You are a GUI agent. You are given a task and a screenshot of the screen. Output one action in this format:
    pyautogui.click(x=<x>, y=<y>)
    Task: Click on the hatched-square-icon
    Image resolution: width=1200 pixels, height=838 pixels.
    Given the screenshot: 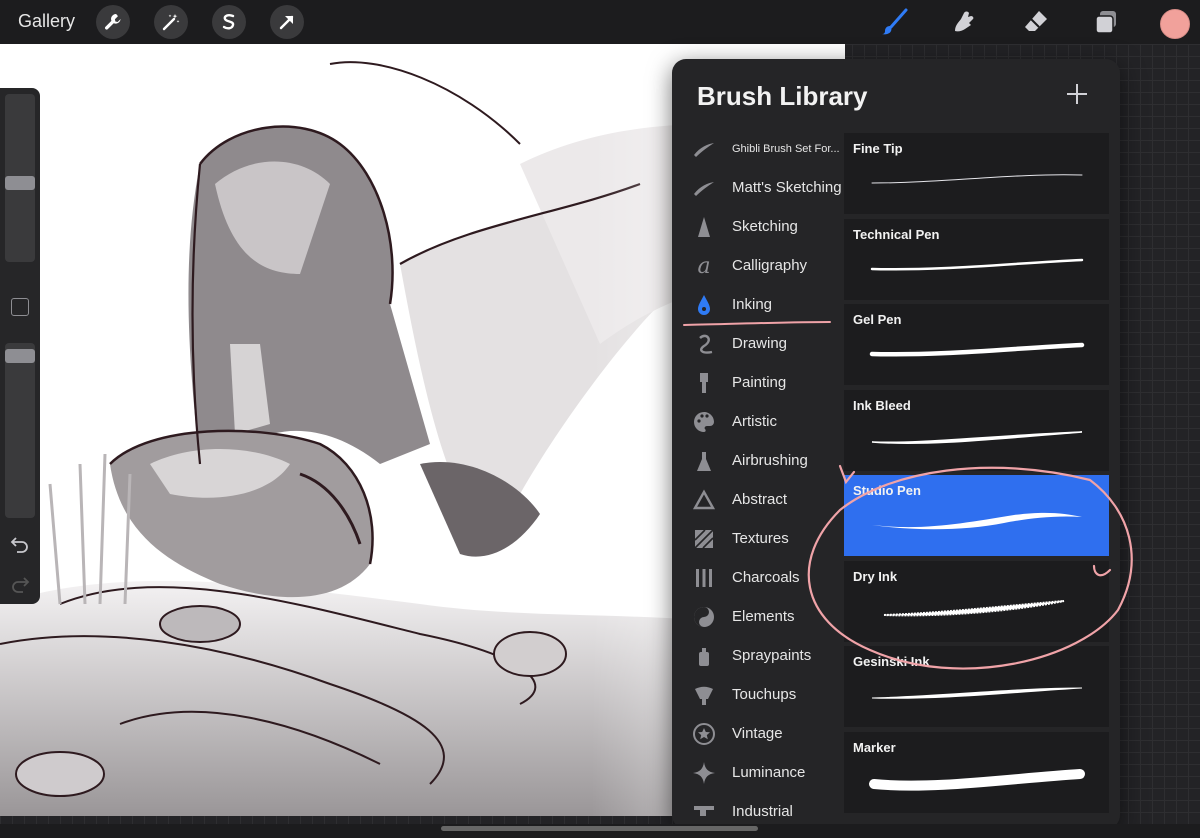 What is the action you would take?
    pyautogui.click(x=704, y=539)
    